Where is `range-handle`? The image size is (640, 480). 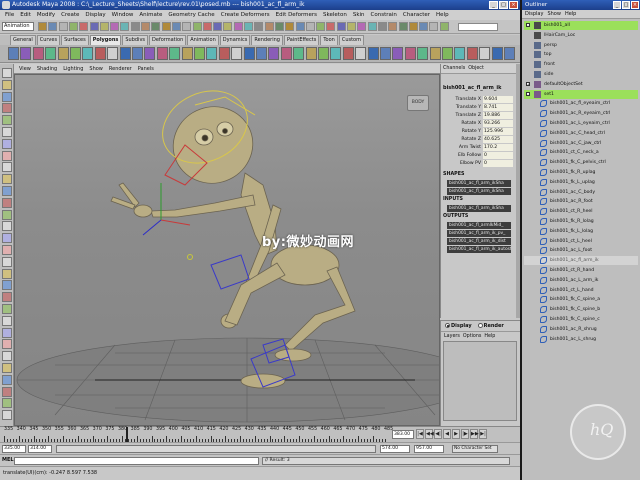 range-handle is located at coordinates (216, 449).